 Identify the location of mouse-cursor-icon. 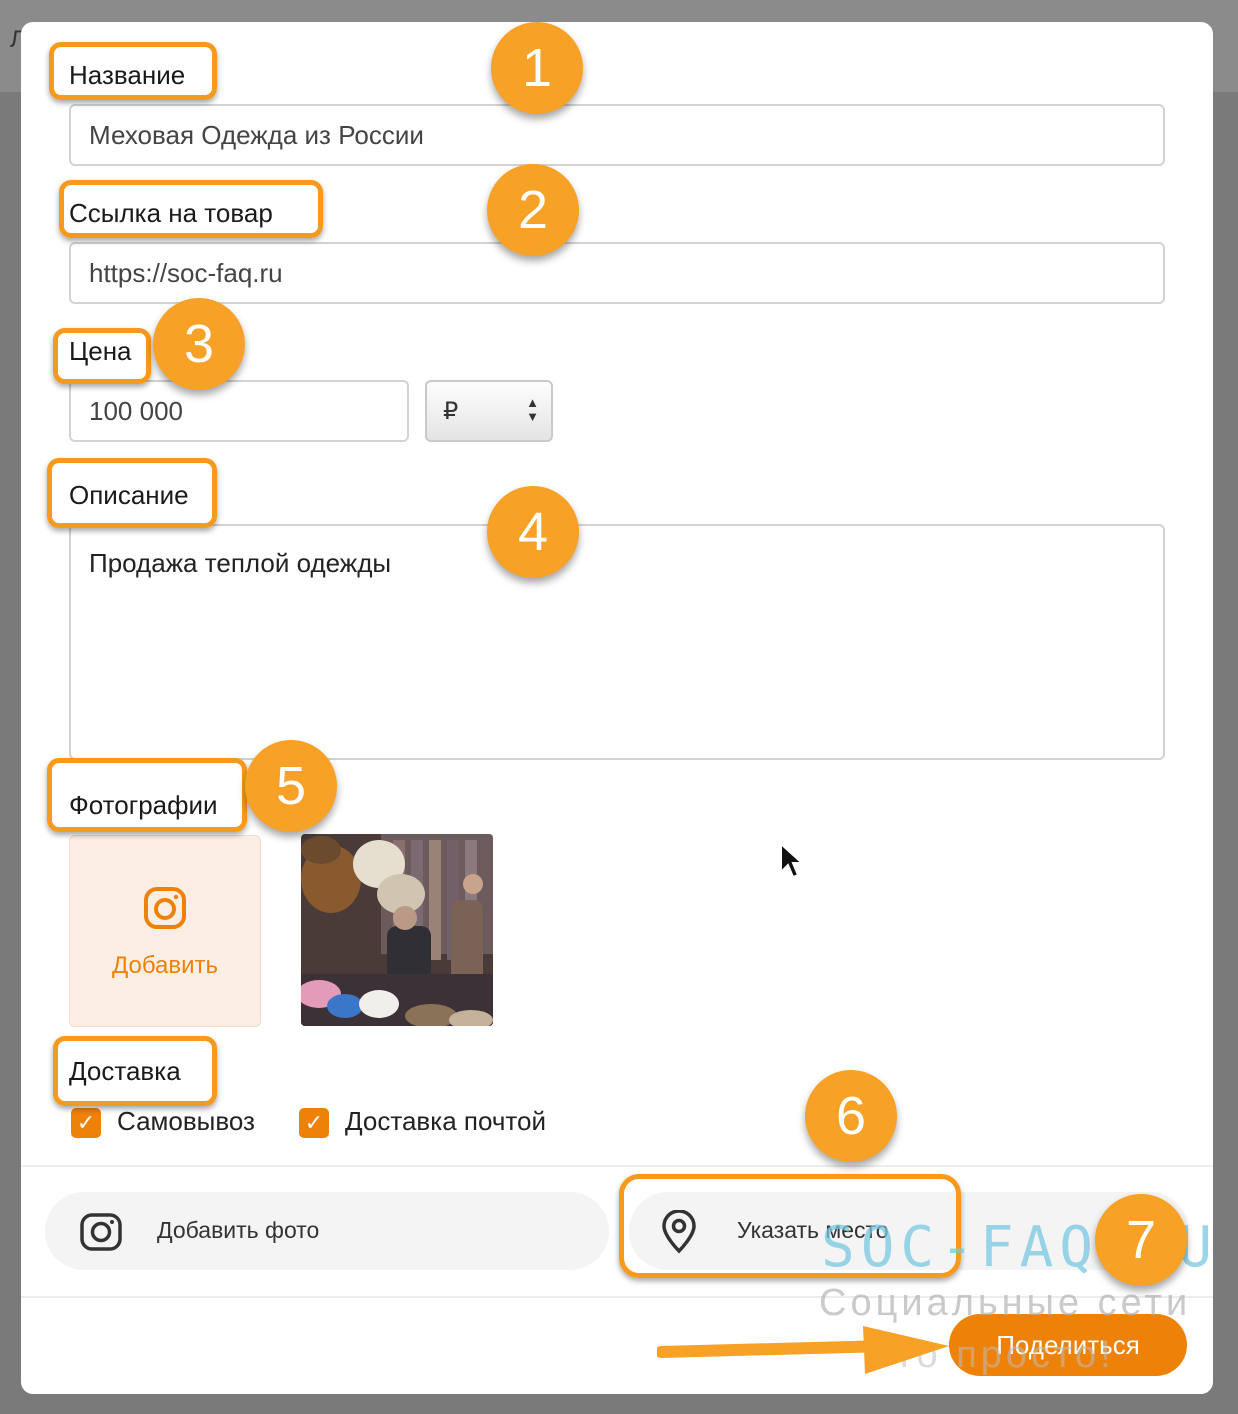
(792, 860).